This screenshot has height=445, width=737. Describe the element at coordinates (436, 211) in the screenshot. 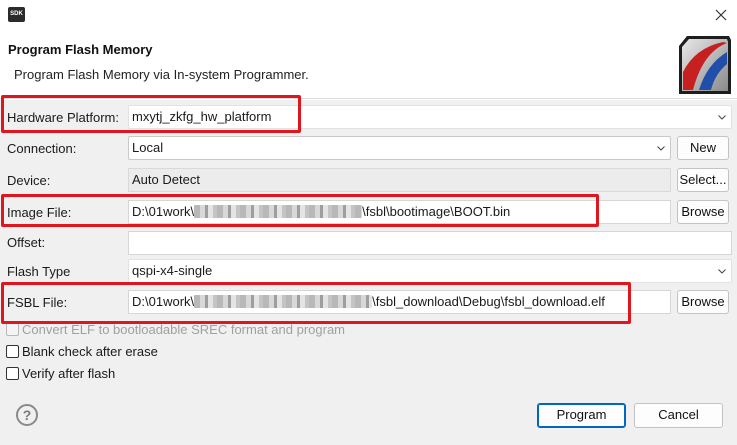

I see `image-file-path-suffix: \fsbl\bootimage\BOOT.bin` at that location.